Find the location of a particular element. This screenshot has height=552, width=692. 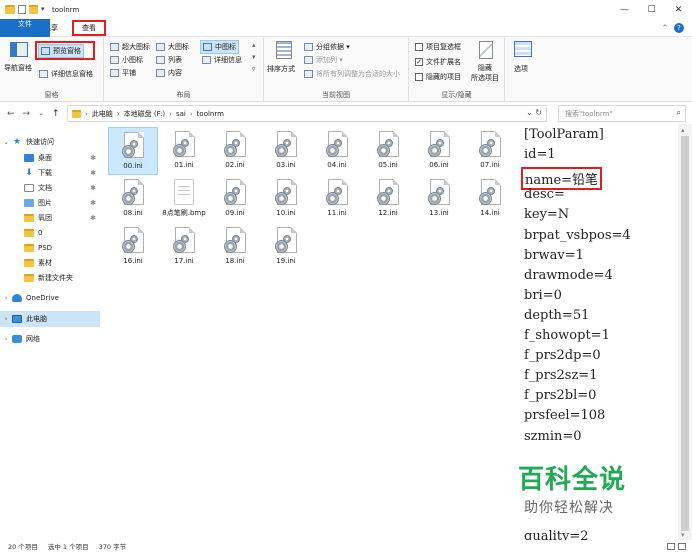

layout-details: 详细信息 is located at coordinates (222, 60).